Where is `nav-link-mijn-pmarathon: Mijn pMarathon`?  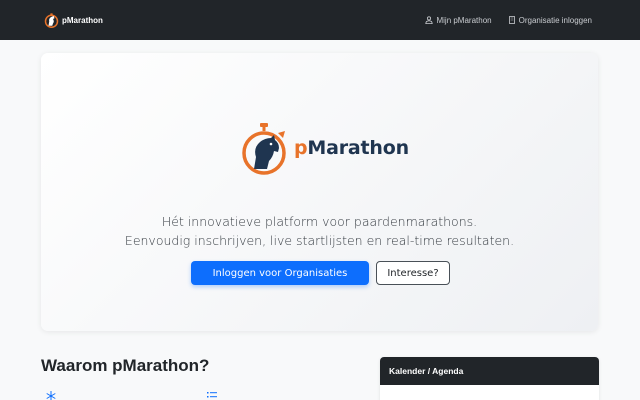
nav-link-mijn-pmarathon: Mijn pMarathon is located at coordinates (458, 20).